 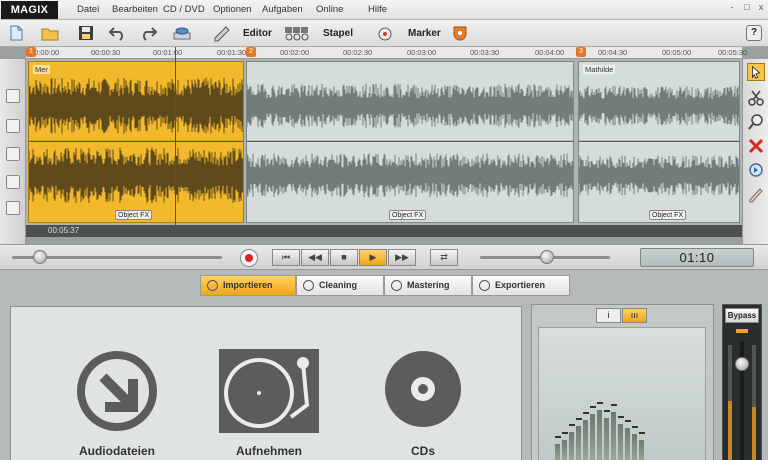 What do you see at coordinates (344, 257) in the screenshot?
I see `stop-button: ■` at bounding box center [344, 257].